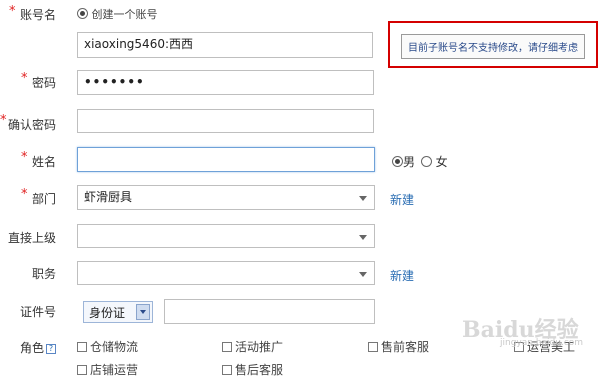 This screenshot has height=378, width=600. I want to click on account-label: 账号名, so click(38, 15).